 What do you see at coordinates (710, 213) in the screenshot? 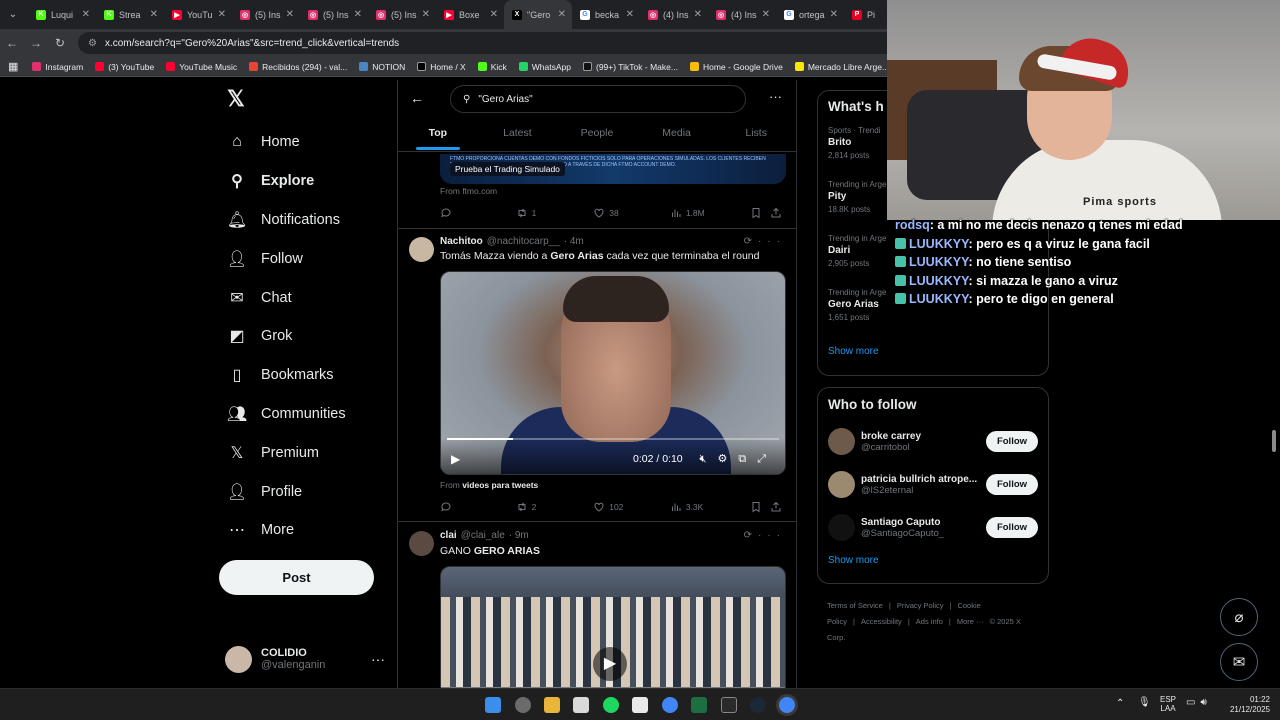
I see `views-action: 1.8M` at bounding box center [710, 213].